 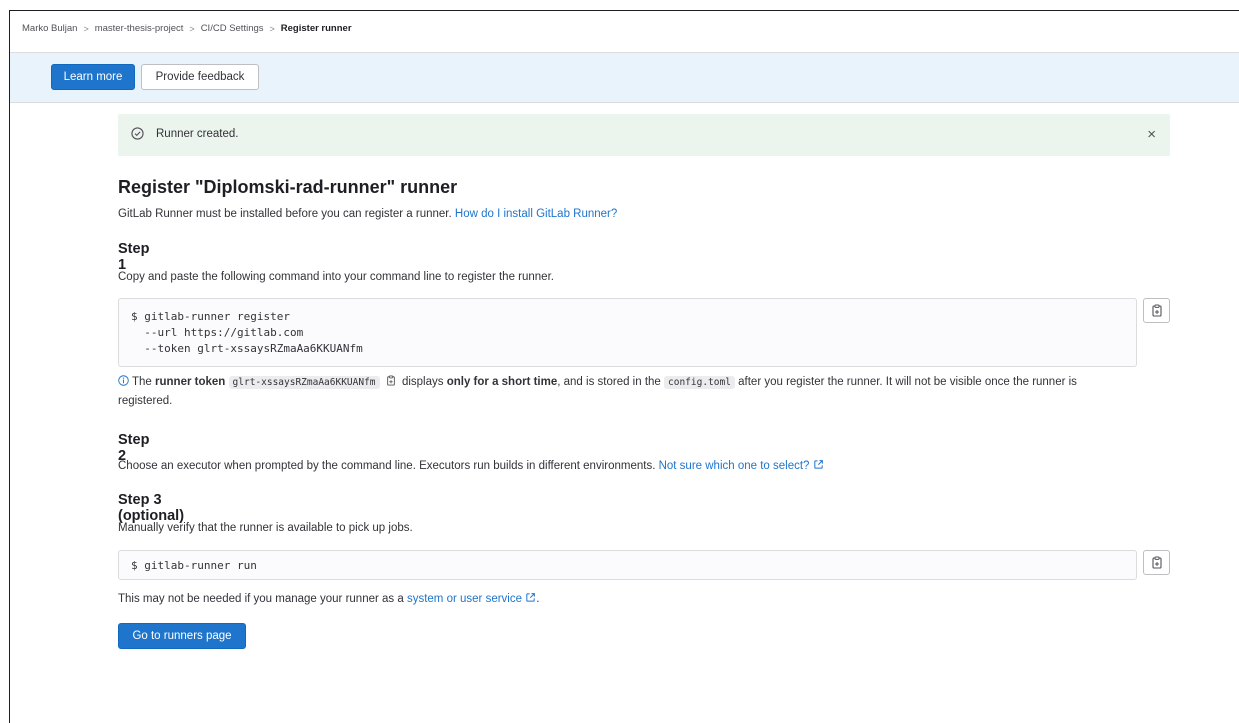 I want to click on copy-run-command-button, so click(x=1156, y=562).